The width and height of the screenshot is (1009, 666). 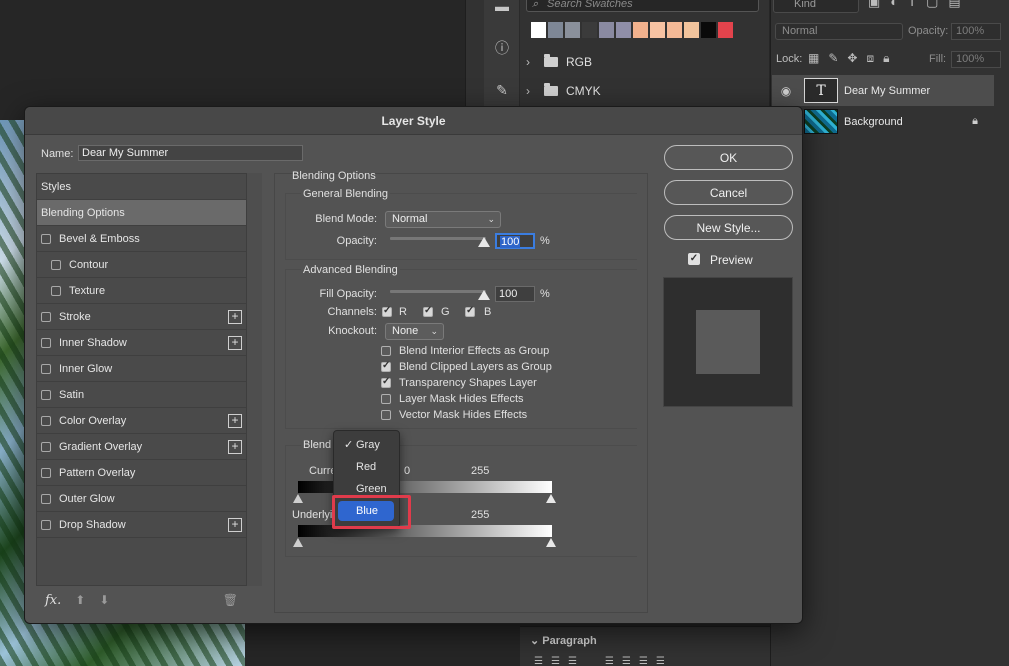 I want to click on swatch-group-rgb: › RGB, so click(x=646, y=62).